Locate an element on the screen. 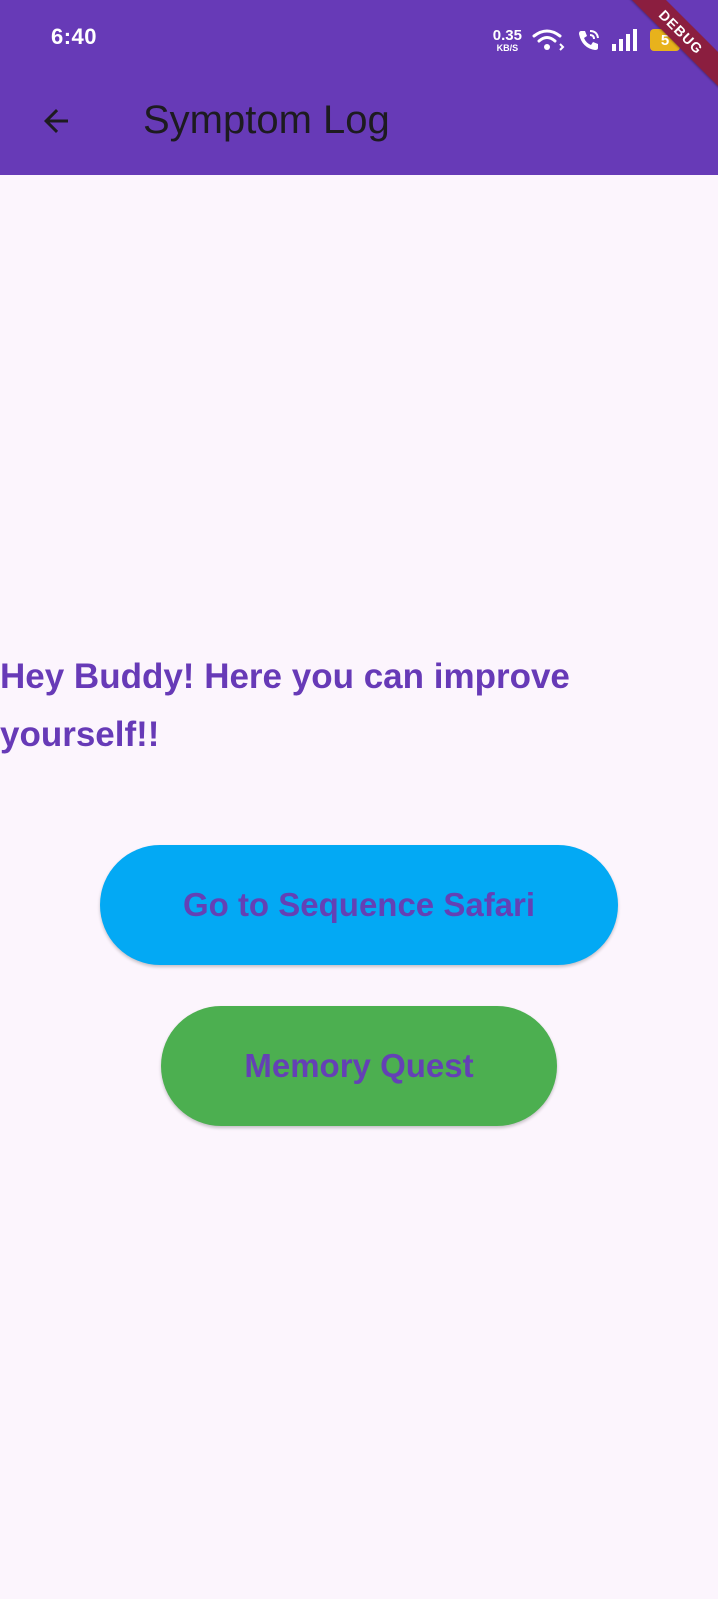  back-button is located at coordinates (56, 121).